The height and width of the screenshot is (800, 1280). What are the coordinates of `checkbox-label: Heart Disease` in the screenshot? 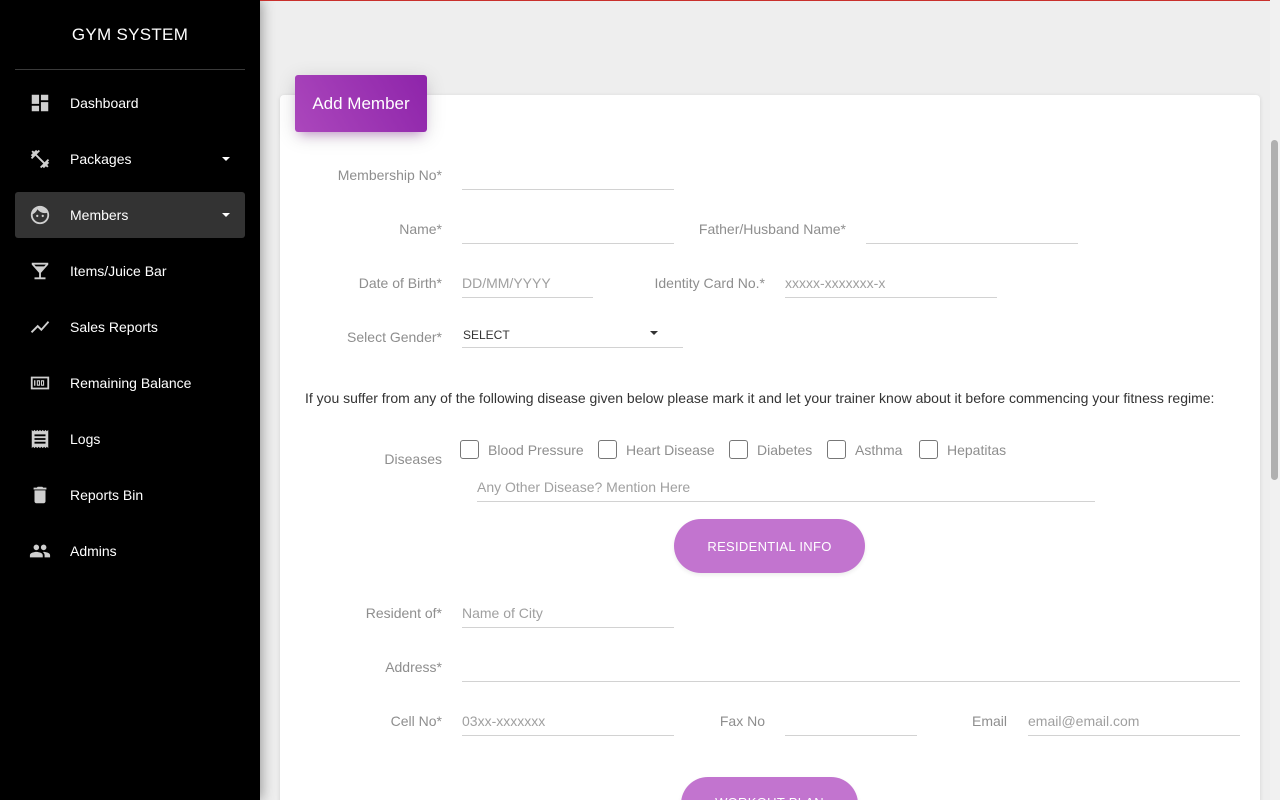 It's located at (670, 449).